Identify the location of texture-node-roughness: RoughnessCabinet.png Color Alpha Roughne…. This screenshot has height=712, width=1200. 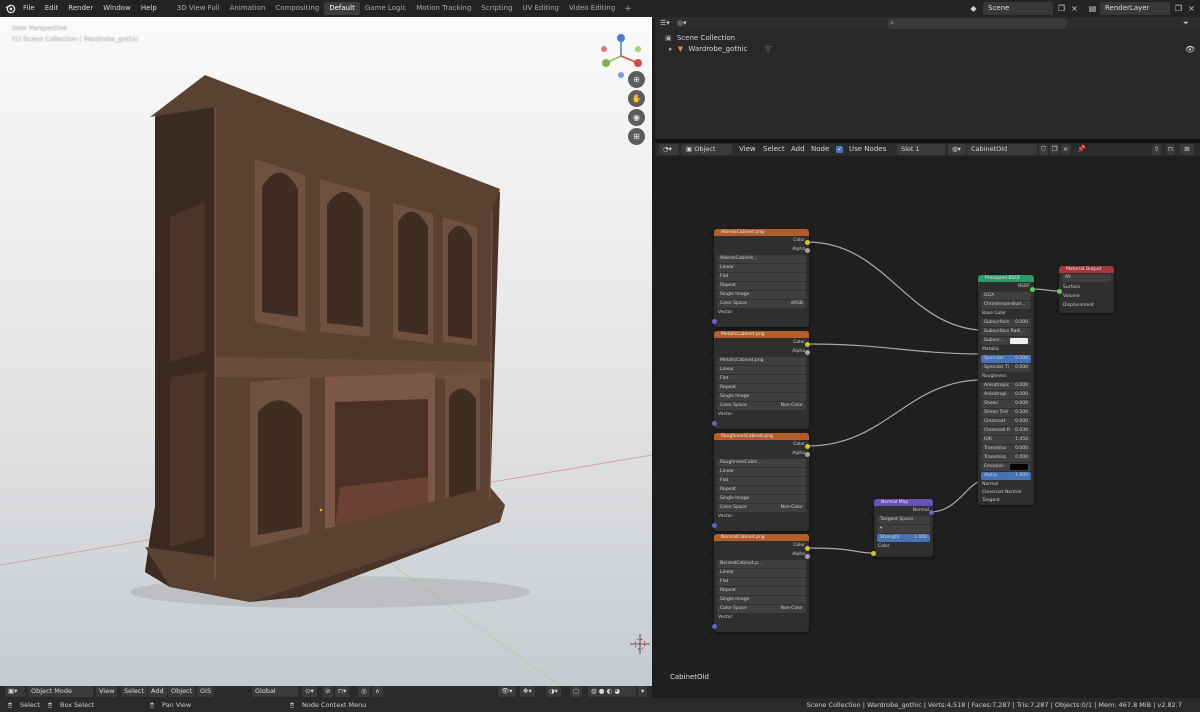
(761, 482).